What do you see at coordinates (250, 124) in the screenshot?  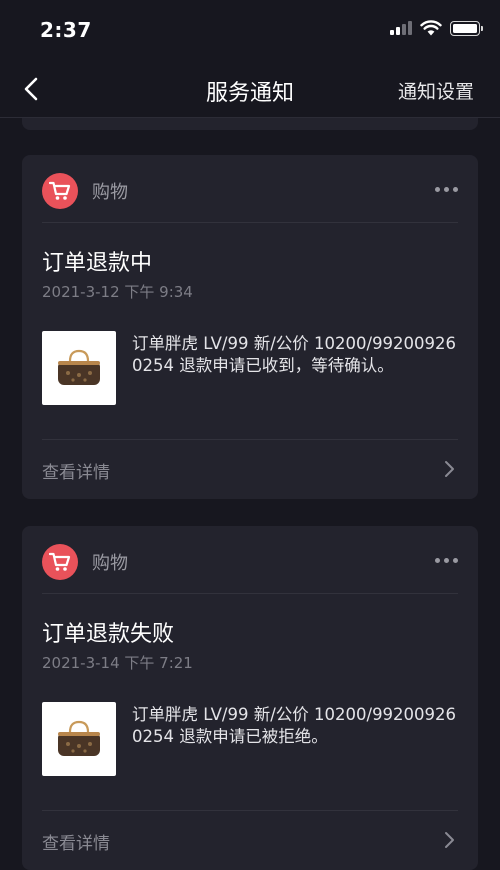 I see `previous-card-edge` at bounding box center [250, 124].